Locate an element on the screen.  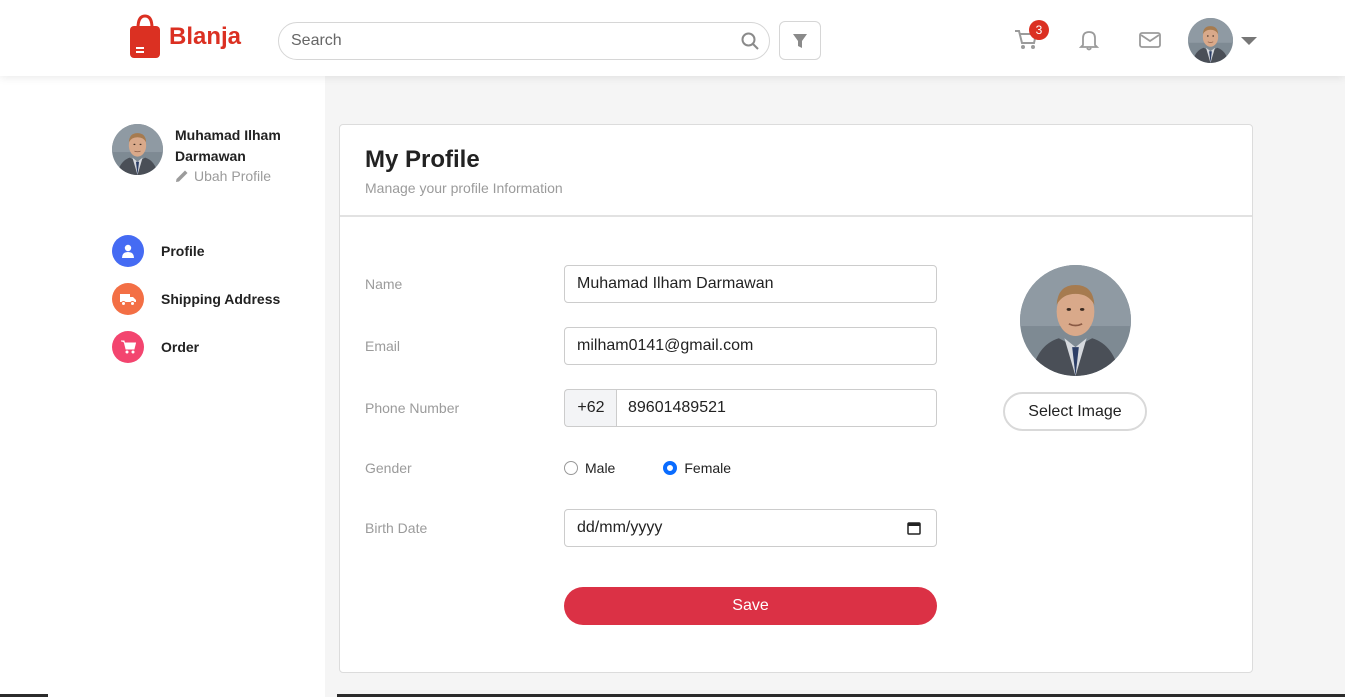
sidebar-item-profile: Profile is located at coordinates (196, 251).